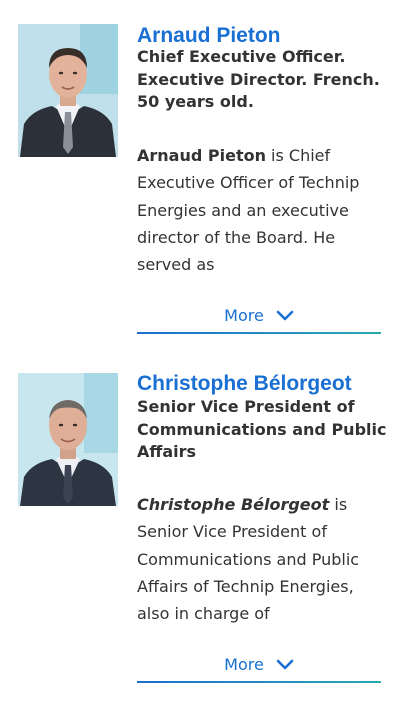 This screenshot has height=710, width=400. I want to click on more-label: More, so click(244, 664).